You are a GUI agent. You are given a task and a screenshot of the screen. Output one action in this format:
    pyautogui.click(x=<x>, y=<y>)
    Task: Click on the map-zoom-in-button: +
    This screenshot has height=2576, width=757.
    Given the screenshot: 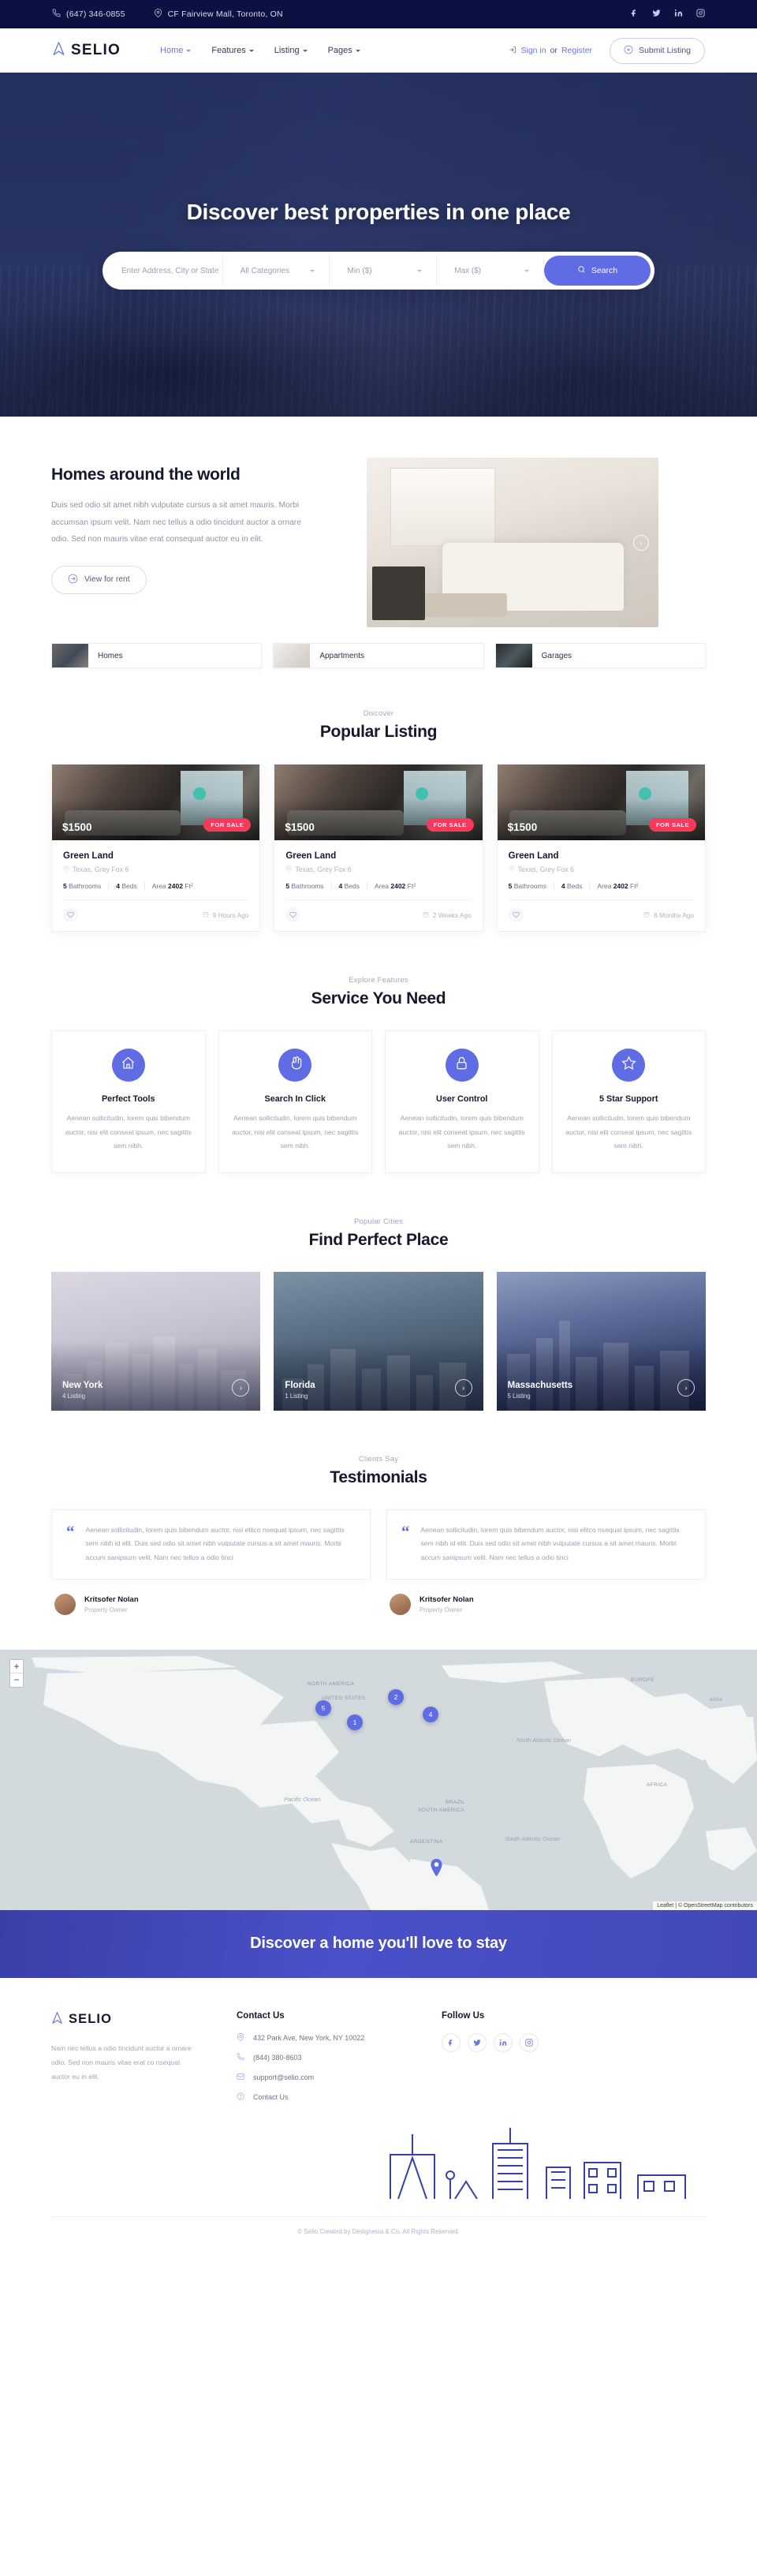 What is the action you would take?
    pyautogui.click(x=16, y=1666)
    